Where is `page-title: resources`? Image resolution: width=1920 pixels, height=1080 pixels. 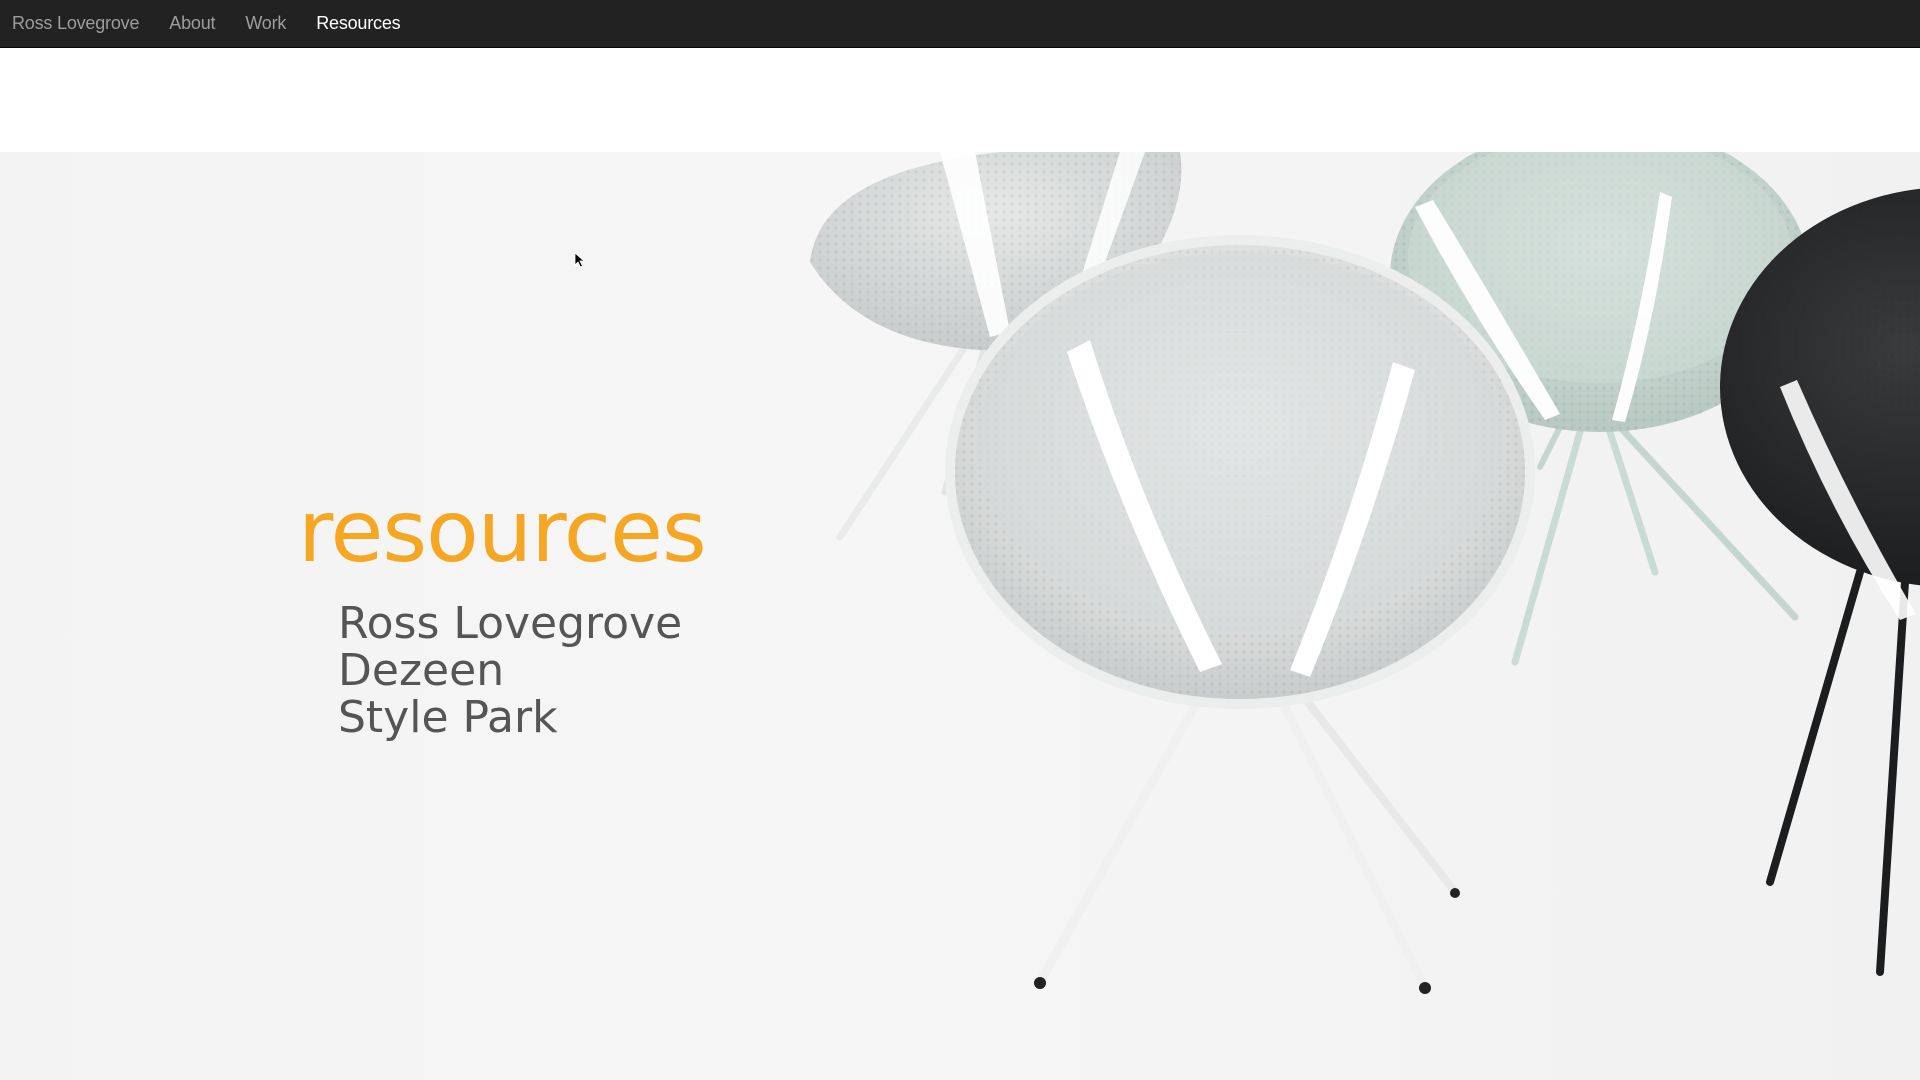 page-title: resources is located at coordinates (502, 532).